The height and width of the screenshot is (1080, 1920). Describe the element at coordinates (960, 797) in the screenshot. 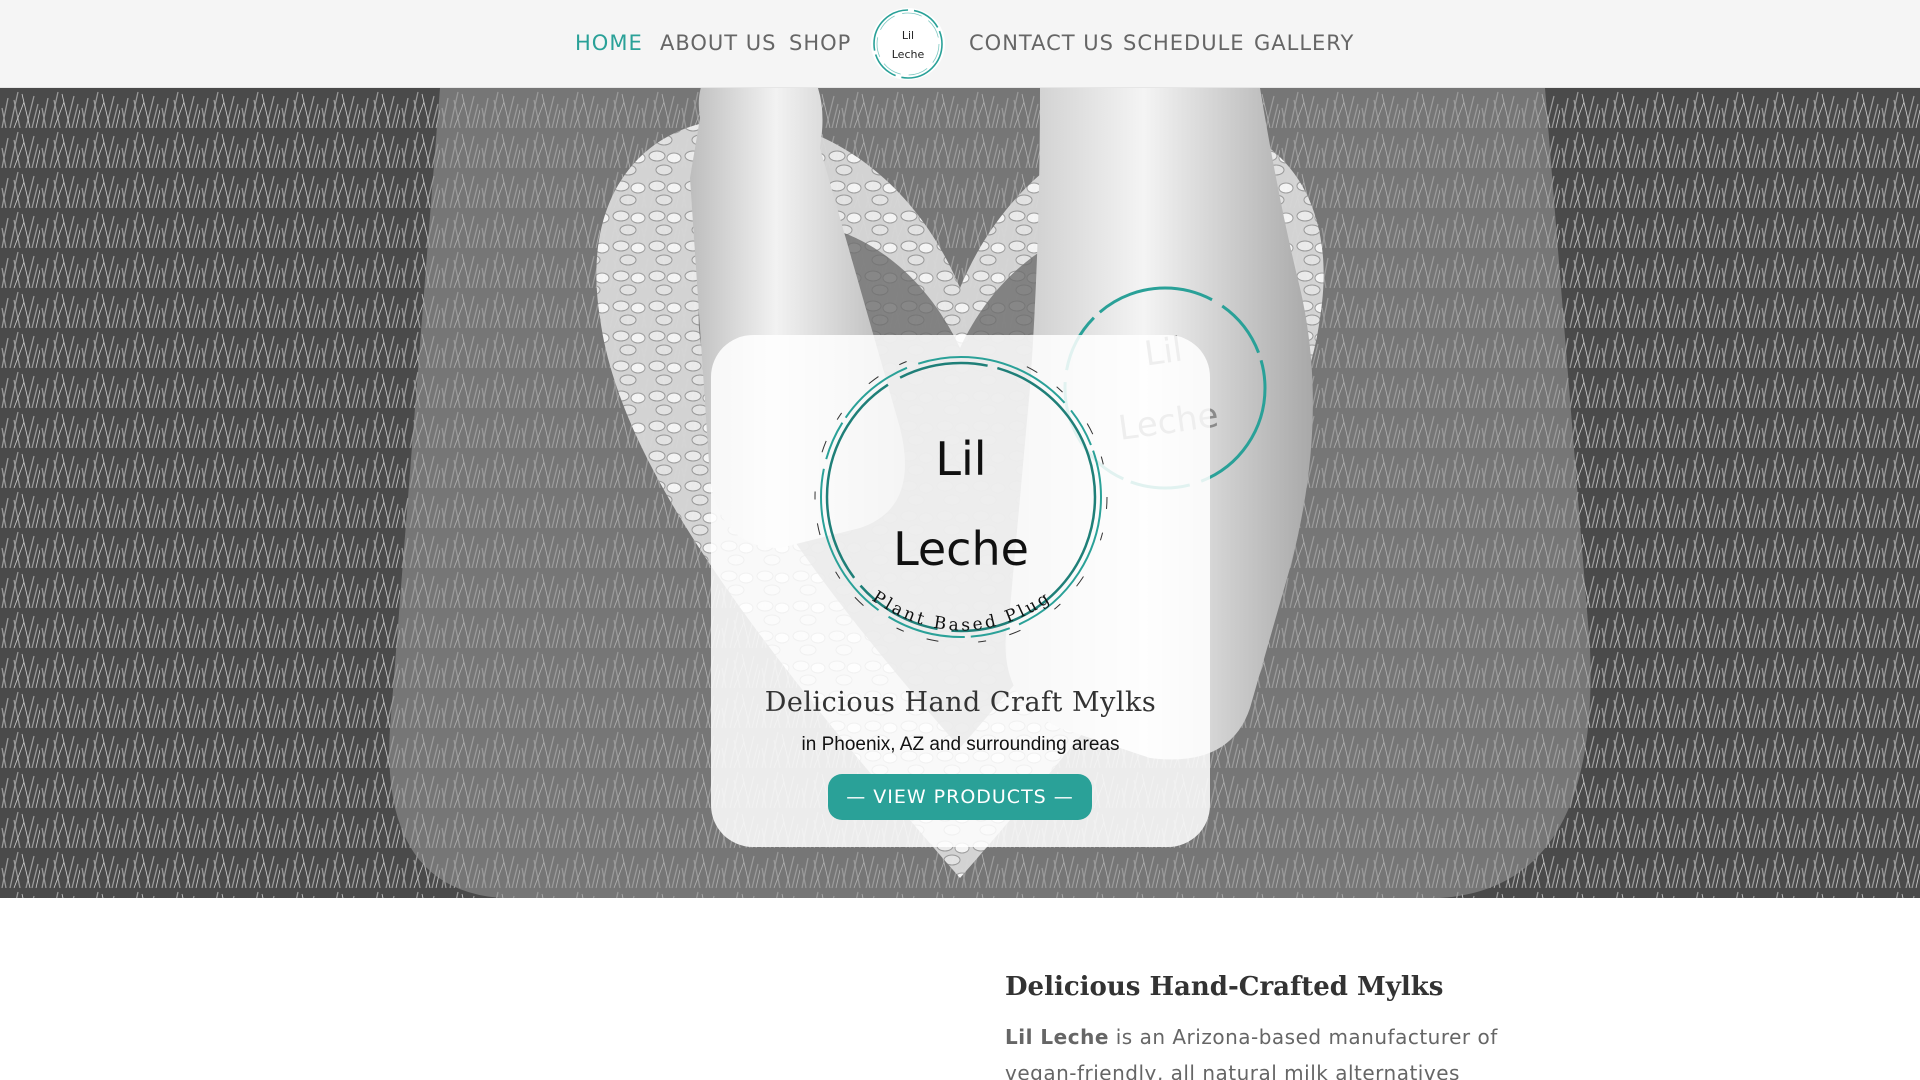

I see `view-products-button: — VIEW PRODUCTS —` at that location.